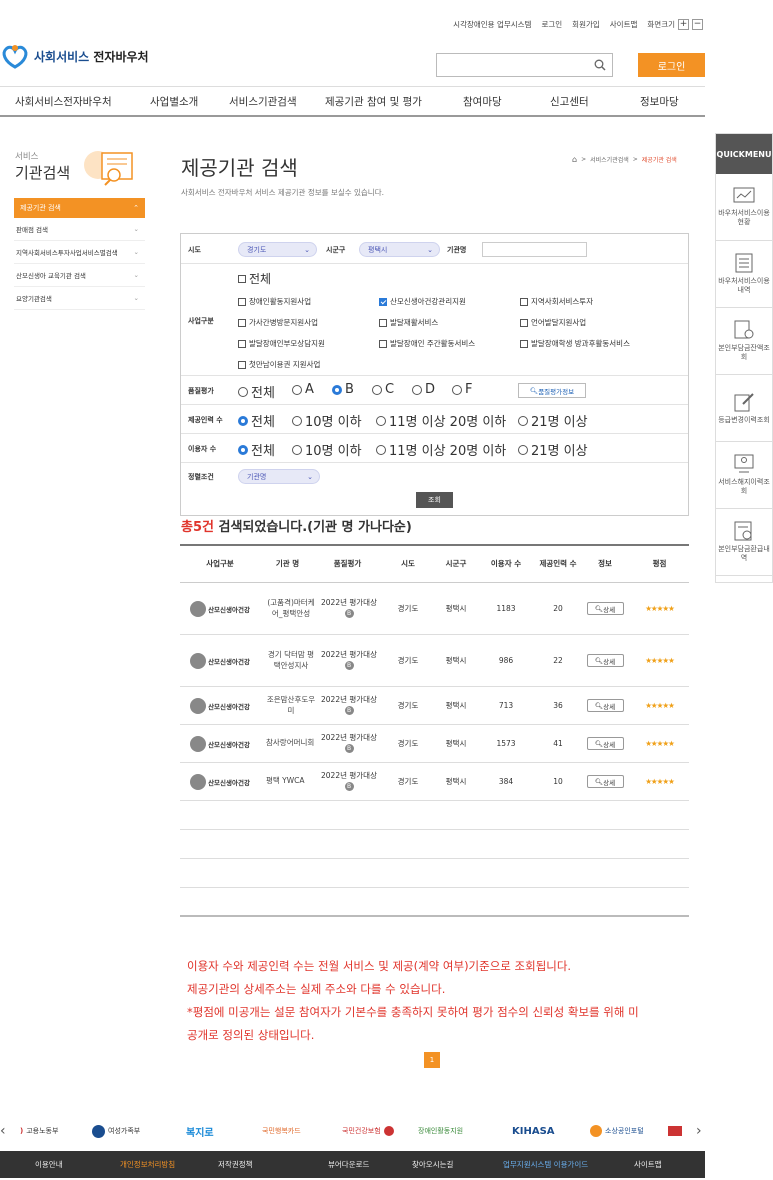  What do you see at coordinates (432, 1164) in the screenshot?
I see `footer-link: 찾아오시는길` at bounding box center [432, 1164].